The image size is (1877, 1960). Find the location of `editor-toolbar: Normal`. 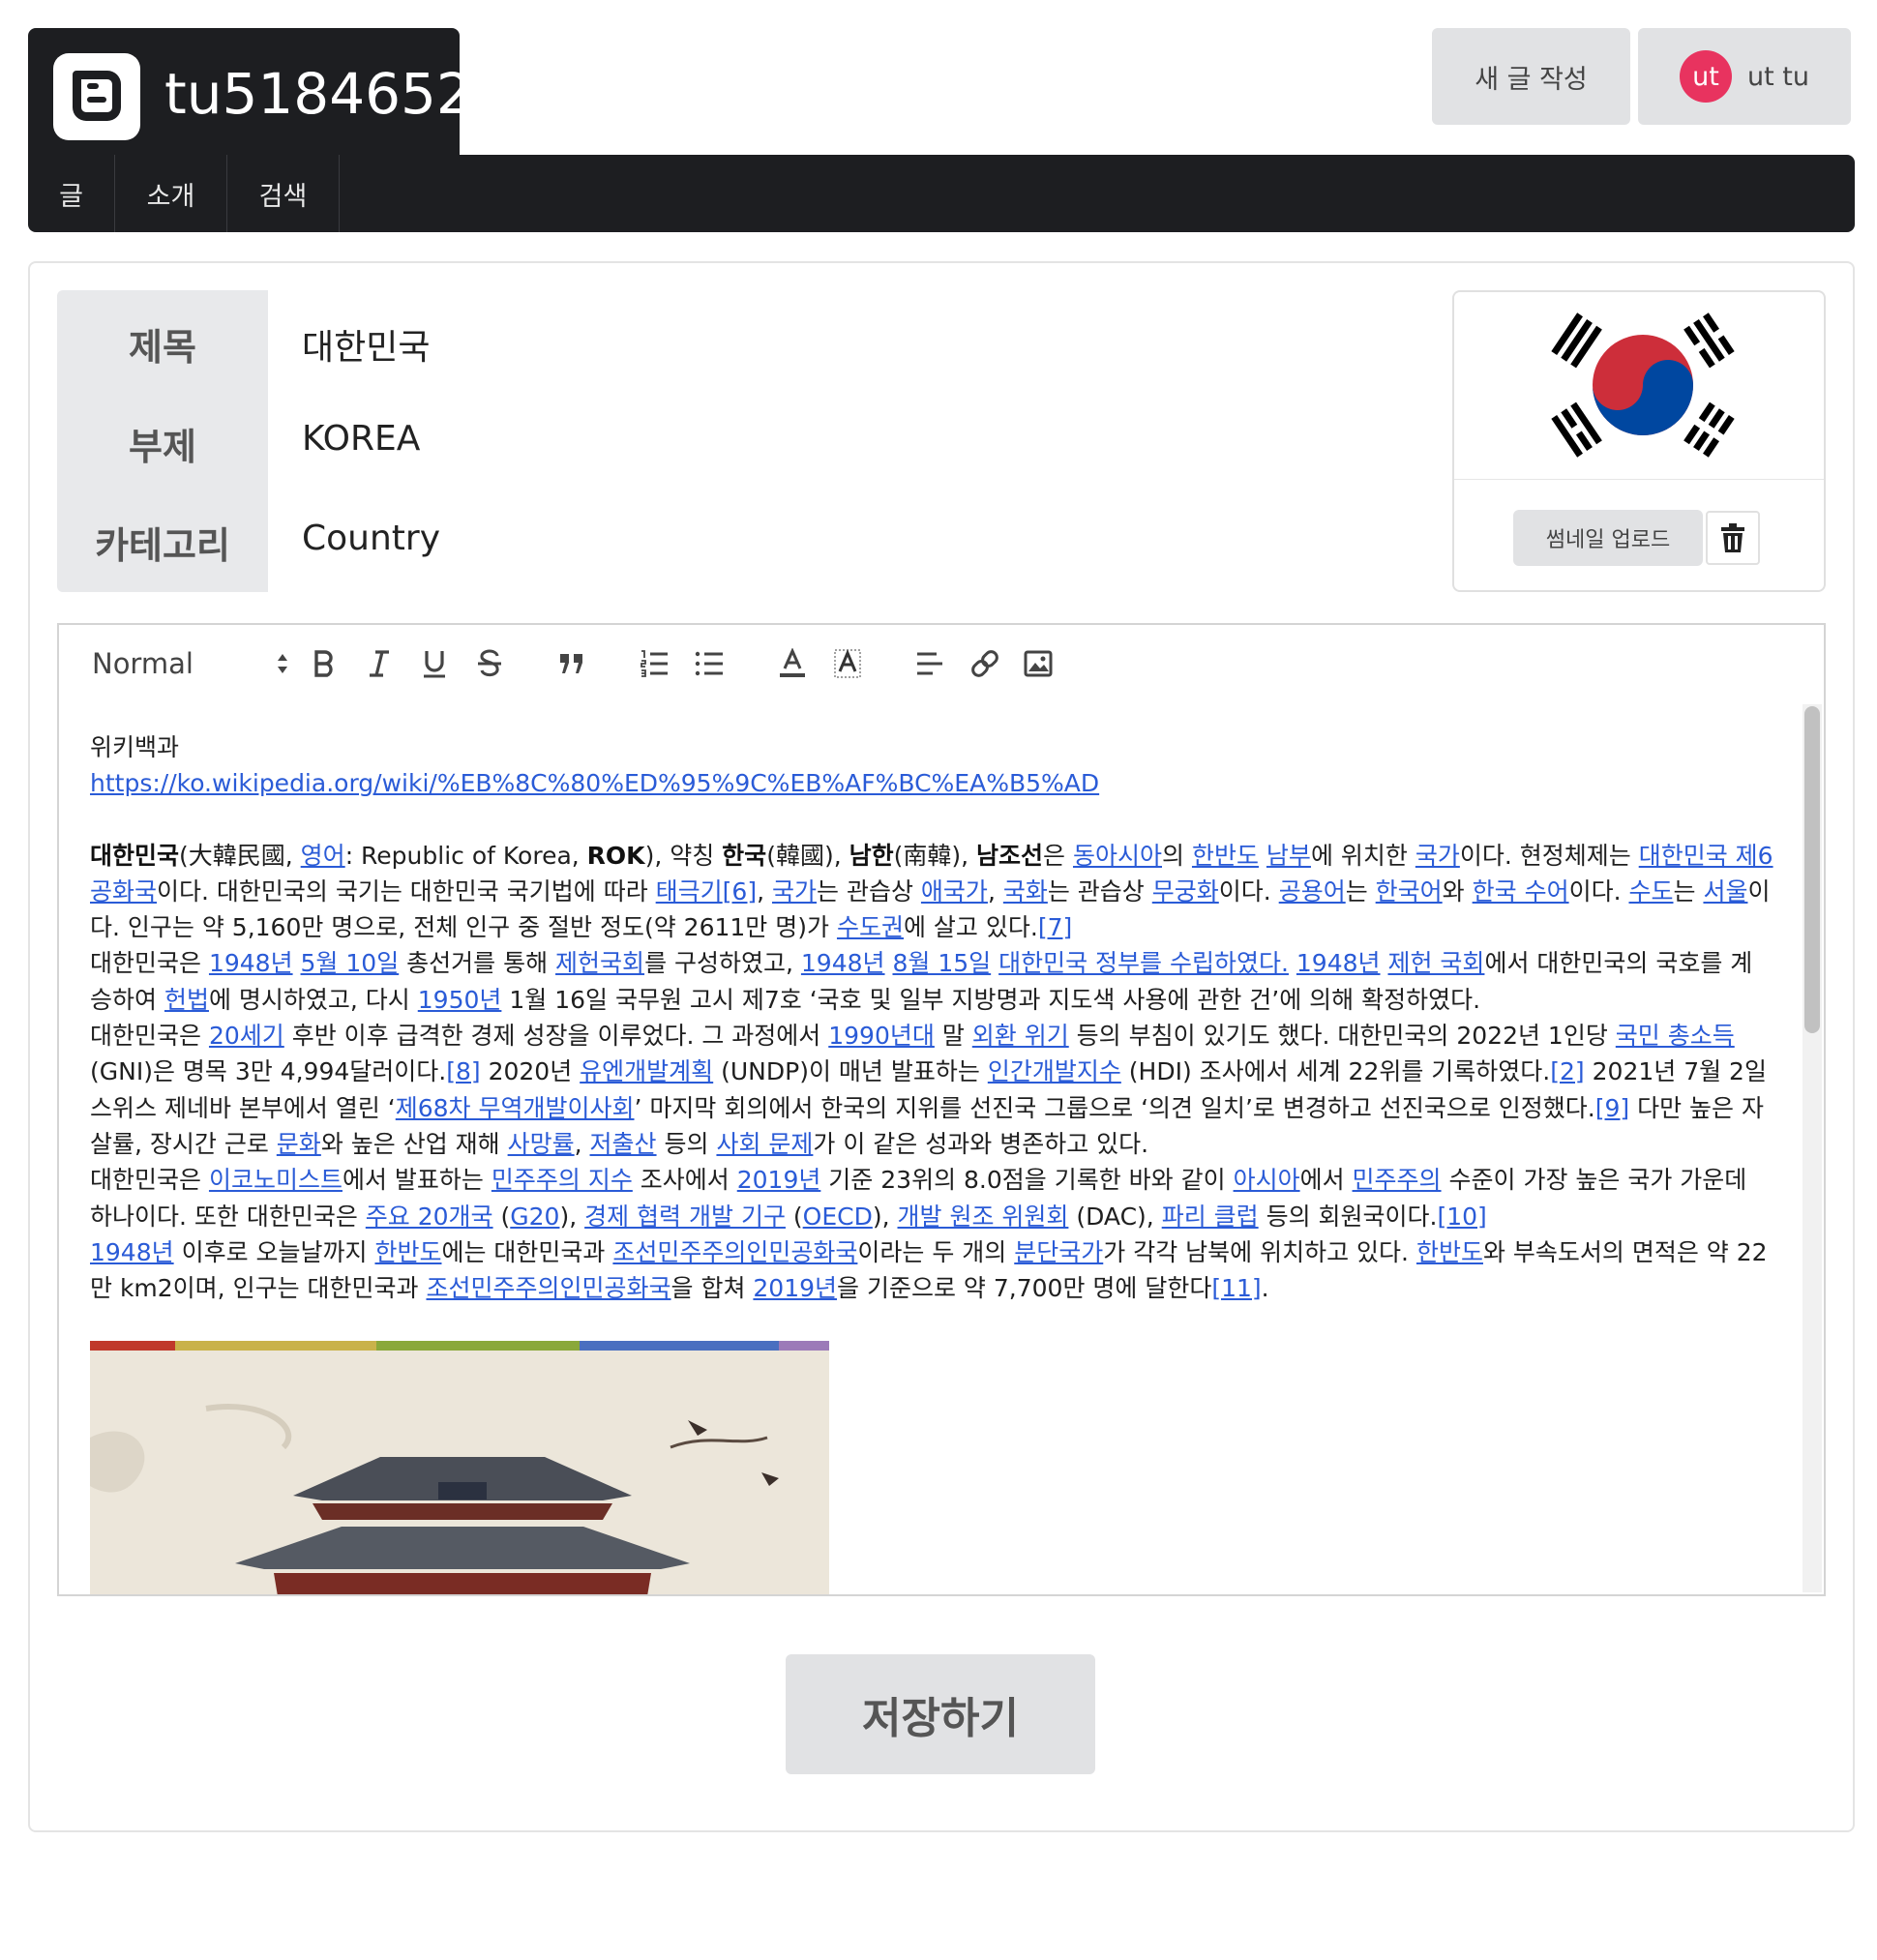

editor-toolbar: Normal is located at coordinates (941, 663).